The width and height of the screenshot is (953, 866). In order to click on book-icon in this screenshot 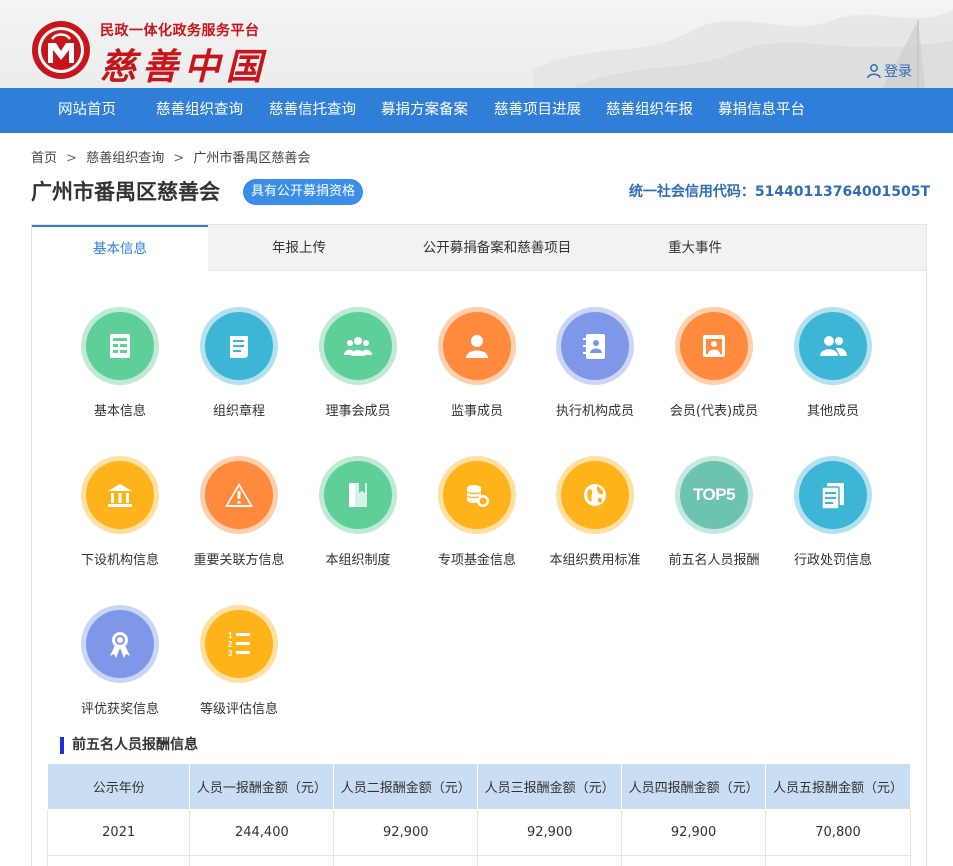, I will do `click(358, 495)`.